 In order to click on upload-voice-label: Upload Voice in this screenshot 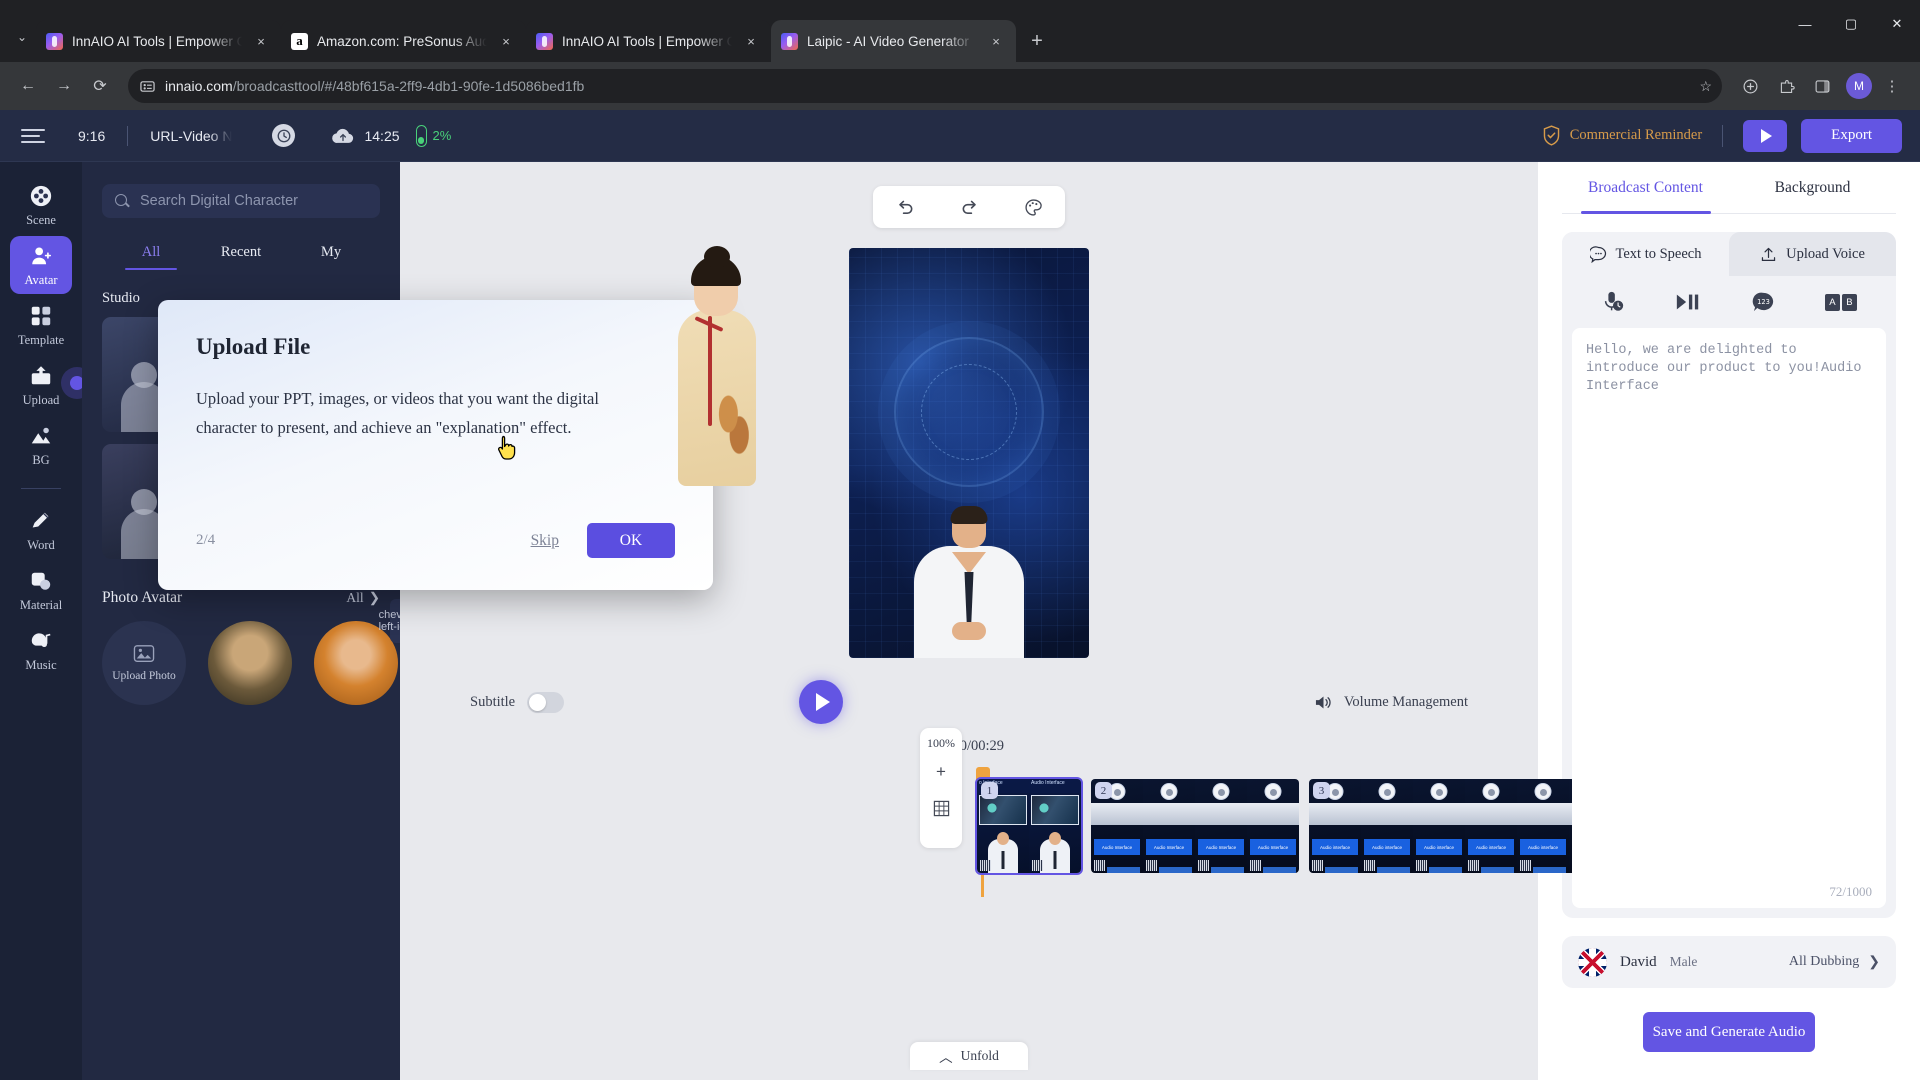, I will do `click(1825, 253)`.